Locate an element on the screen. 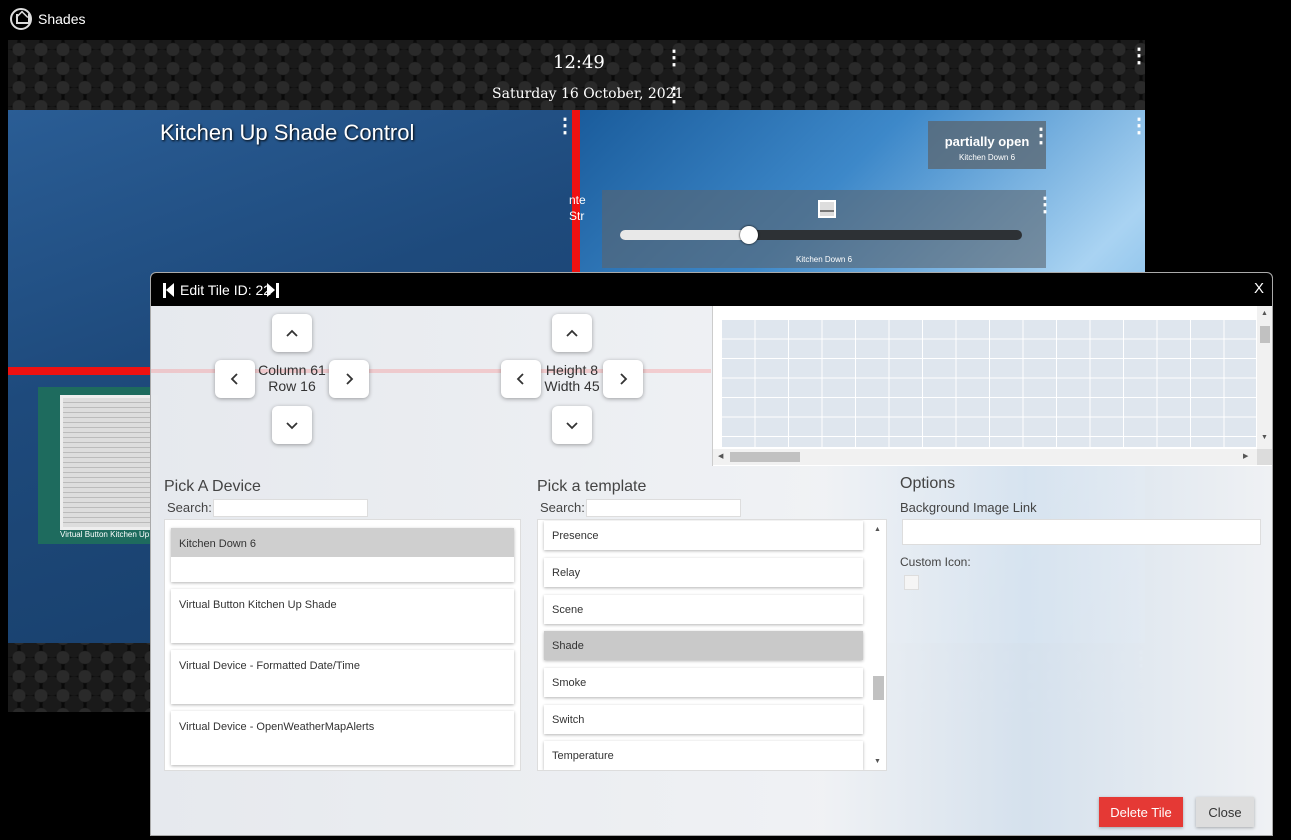 The width and height of the screenshot is (1291, 840). device-search-label: Search: is located at coordinates (189, 507).